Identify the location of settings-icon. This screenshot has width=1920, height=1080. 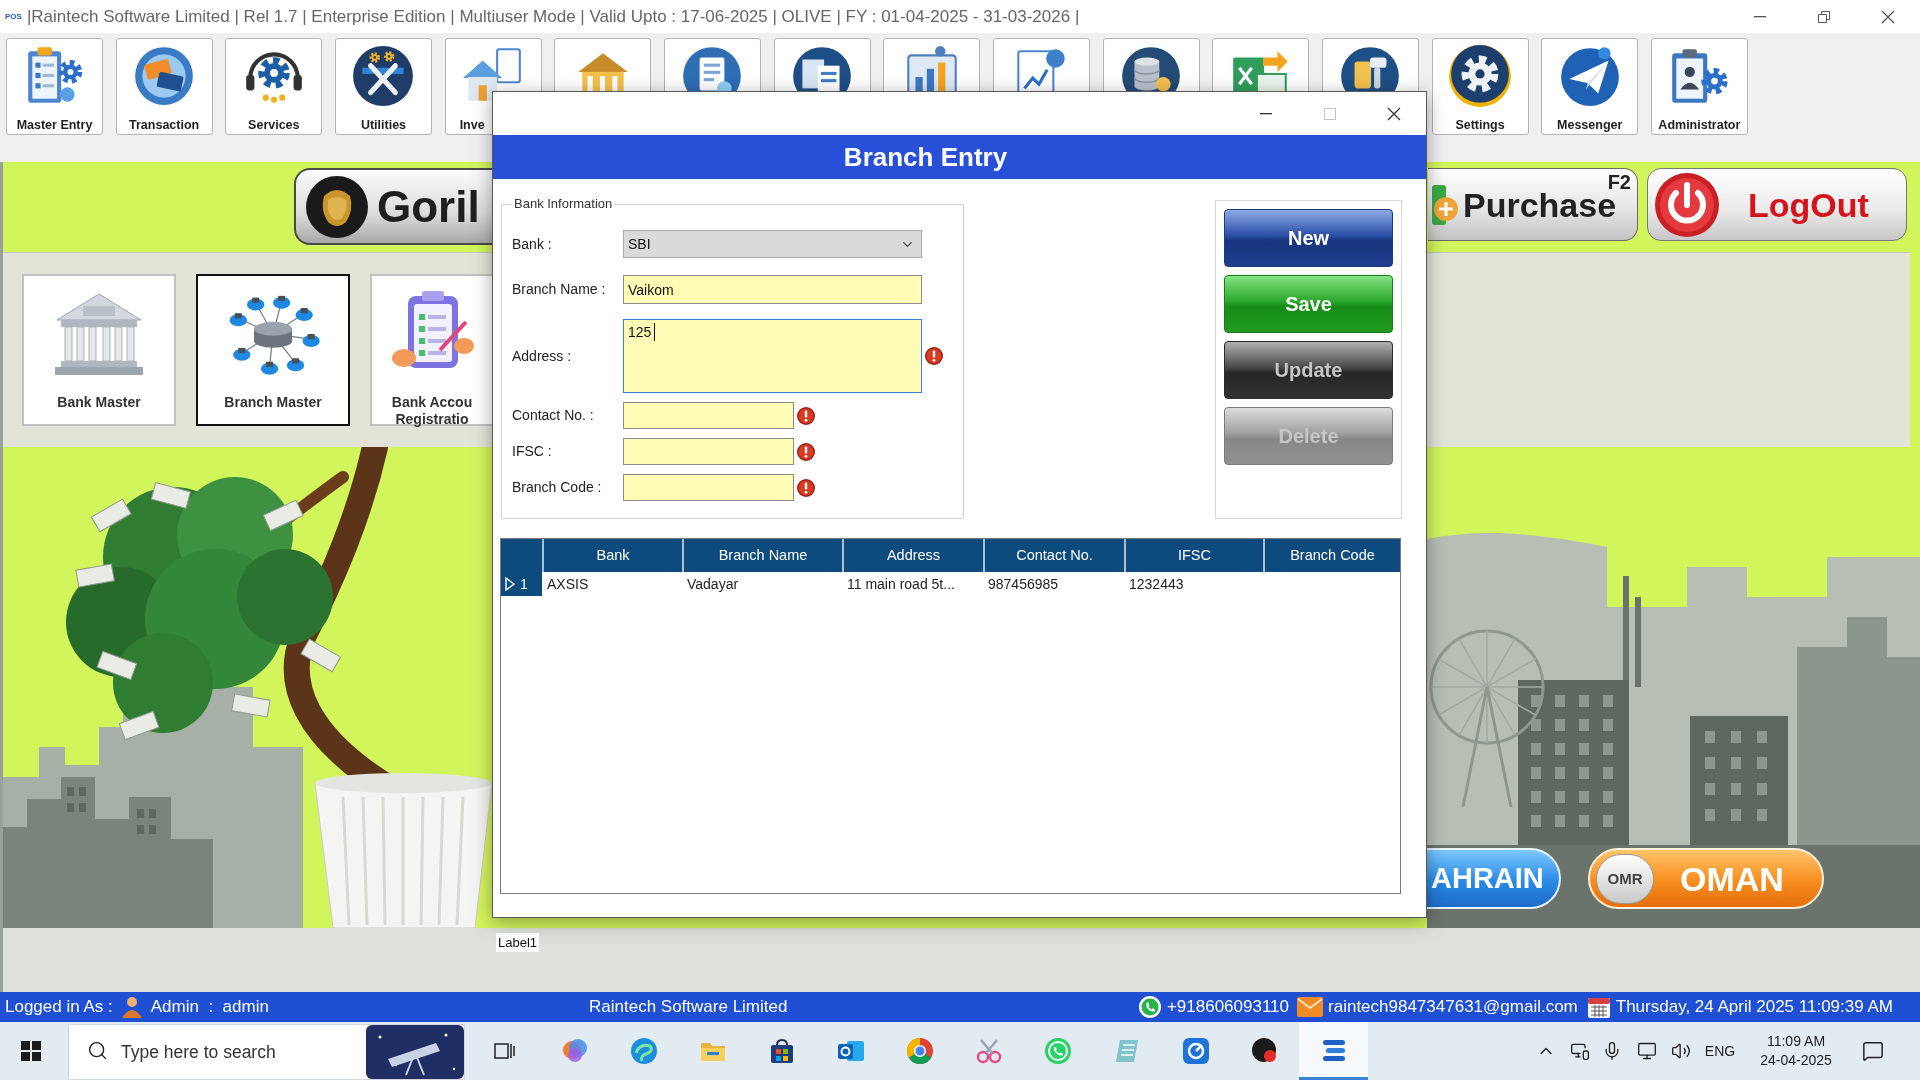
(1480, 76).